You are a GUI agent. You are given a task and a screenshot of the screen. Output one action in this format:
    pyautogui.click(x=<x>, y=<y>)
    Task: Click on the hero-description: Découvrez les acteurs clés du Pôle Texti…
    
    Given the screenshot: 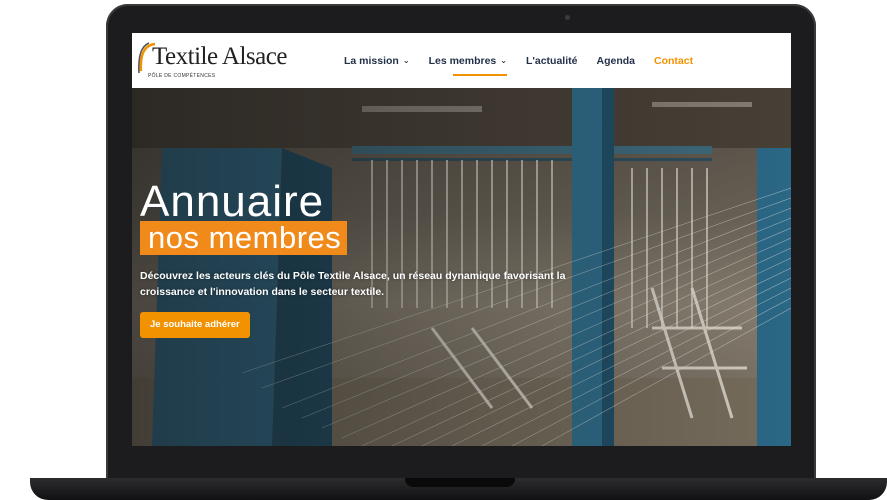 What is the action you would take?
    pyautogui.click(x=353, y=284)
    